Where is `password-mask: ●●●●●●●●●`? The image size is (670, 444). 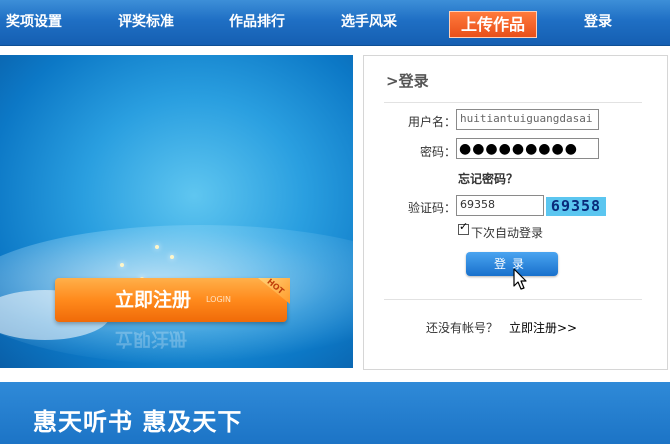
password-mask: ●●●●●●●●● is located at coordinates (518, 149).